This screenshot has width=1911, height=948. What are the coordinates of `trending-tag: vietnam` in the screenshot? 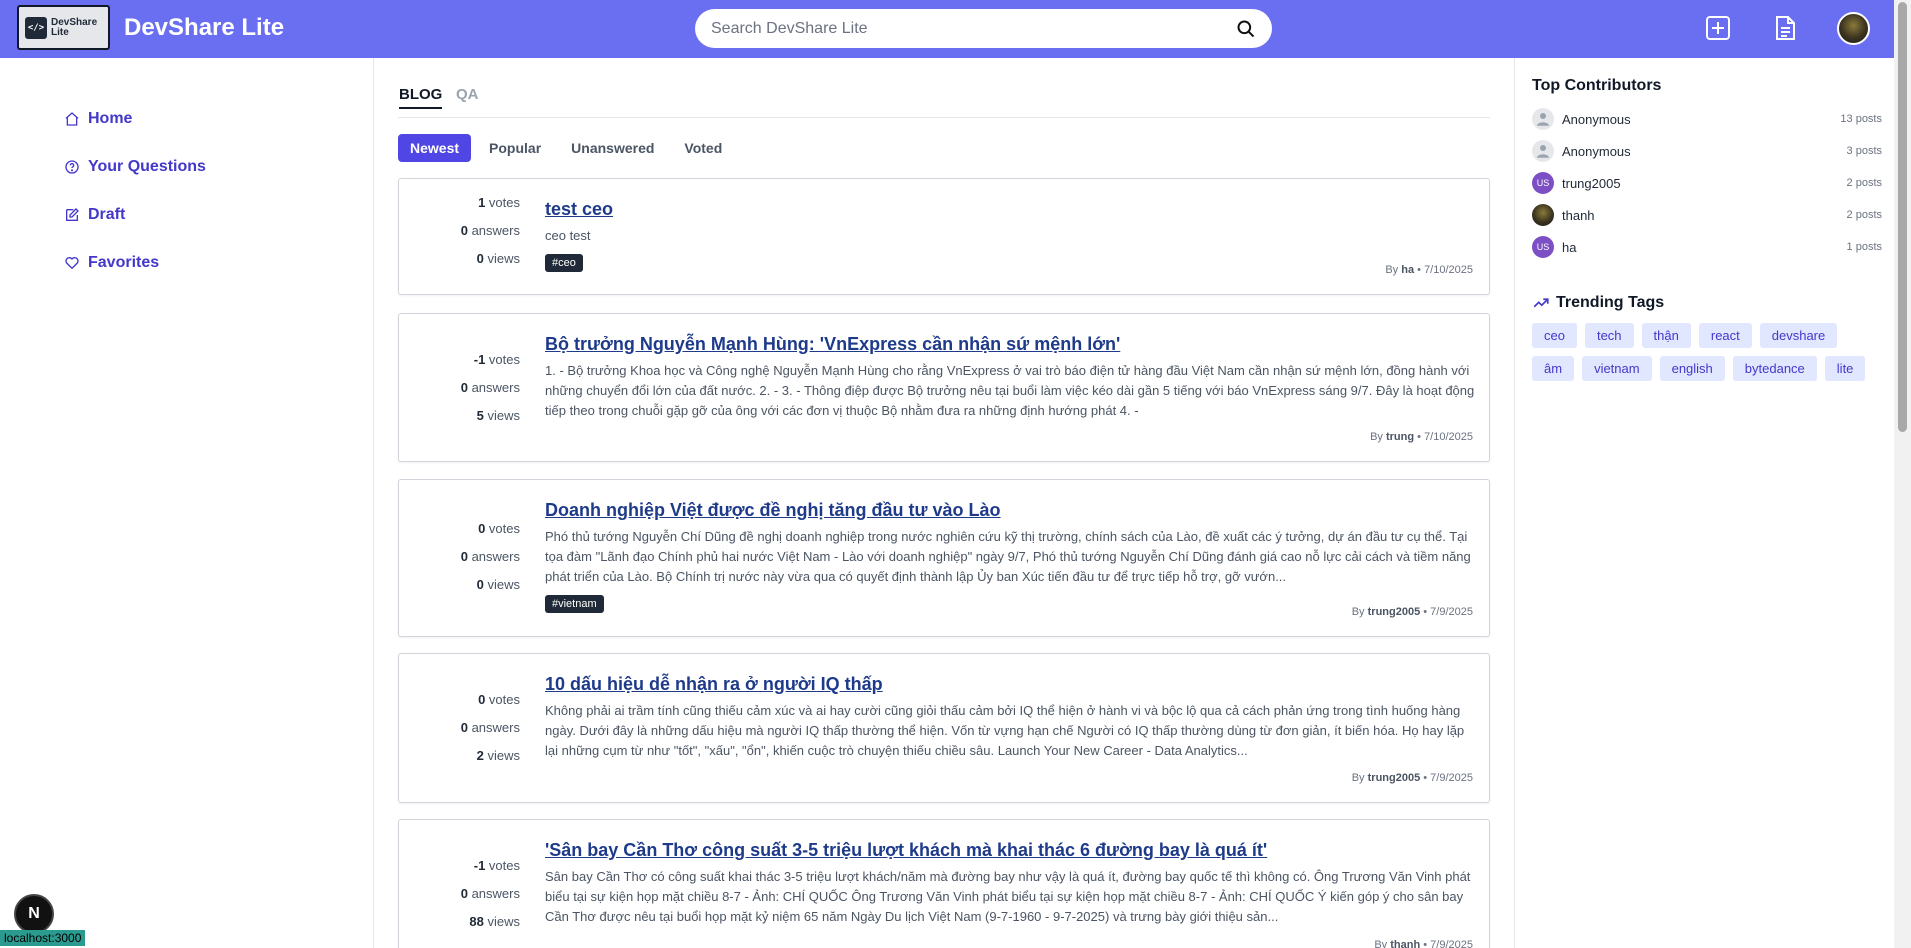 It's located at (1617, 368).